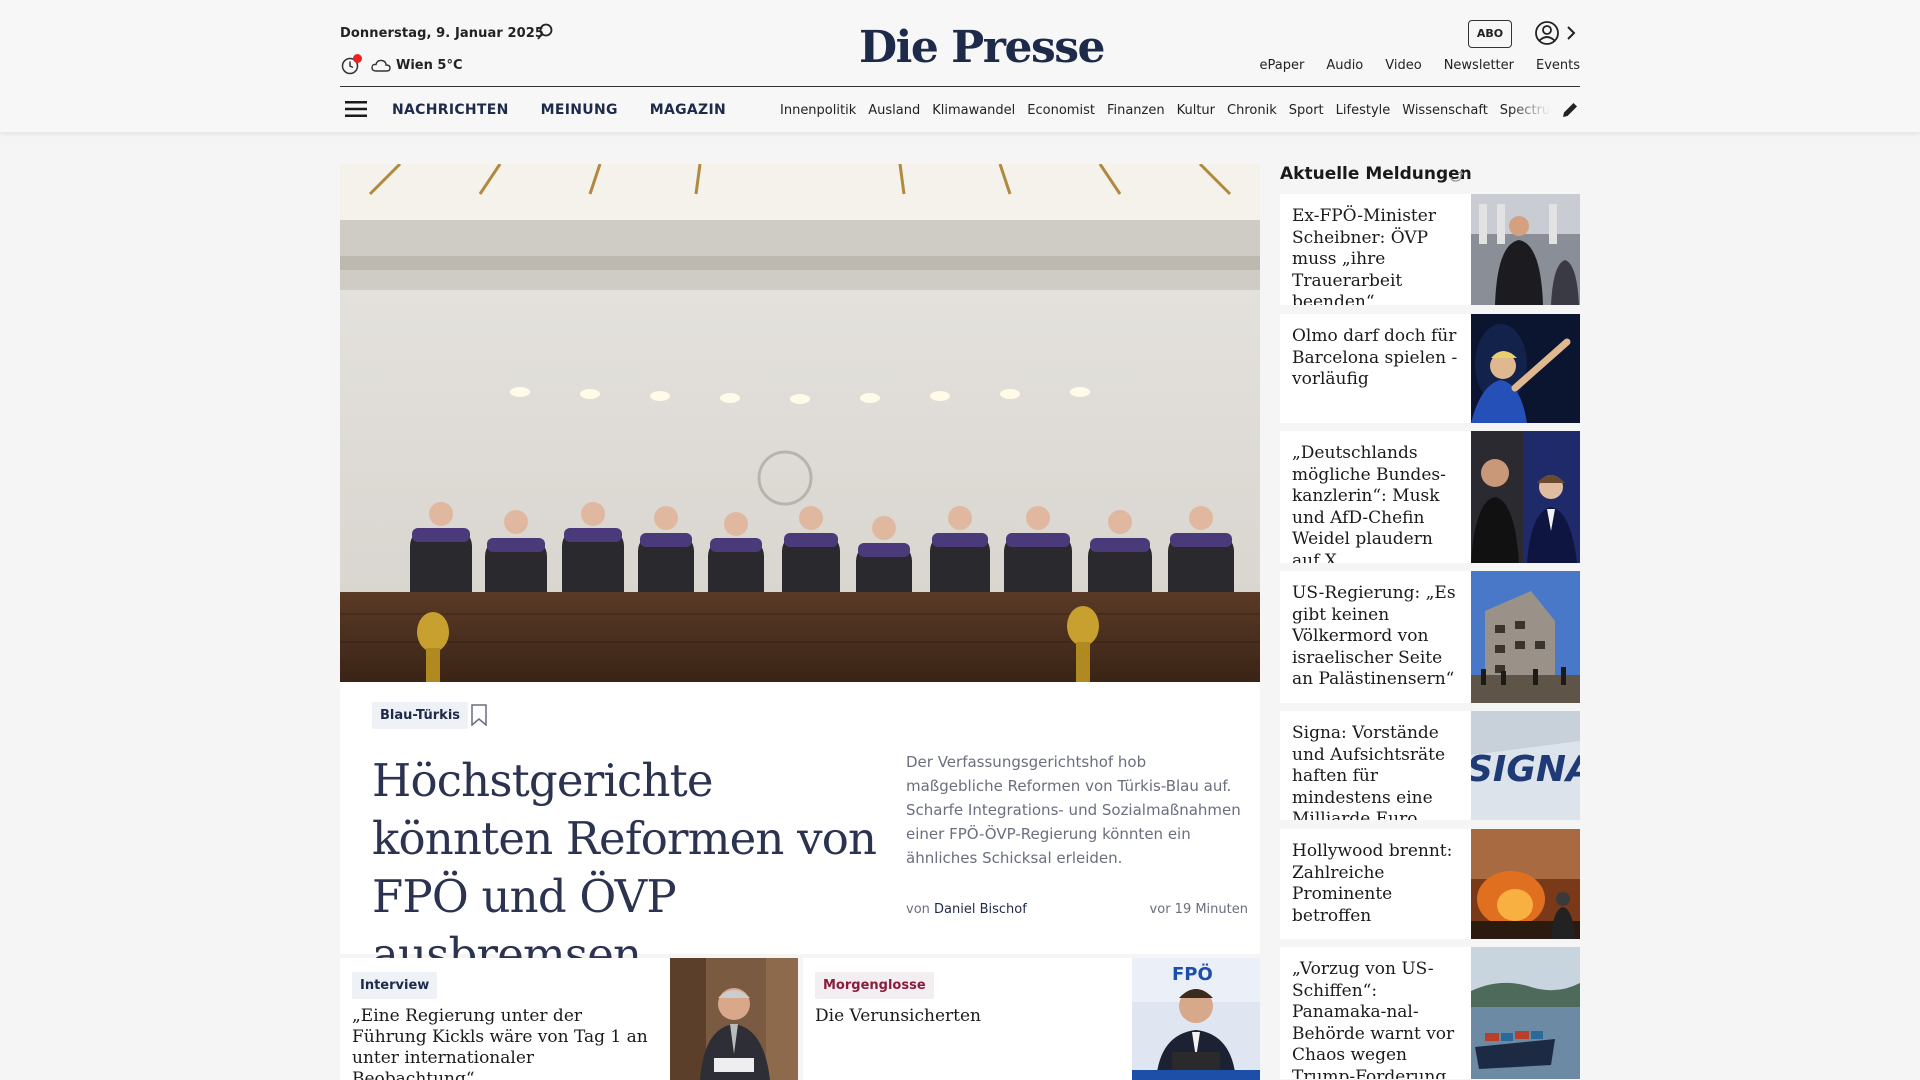  I want to click on toplink-newsletter: Newsletter, so click(1479, 65).